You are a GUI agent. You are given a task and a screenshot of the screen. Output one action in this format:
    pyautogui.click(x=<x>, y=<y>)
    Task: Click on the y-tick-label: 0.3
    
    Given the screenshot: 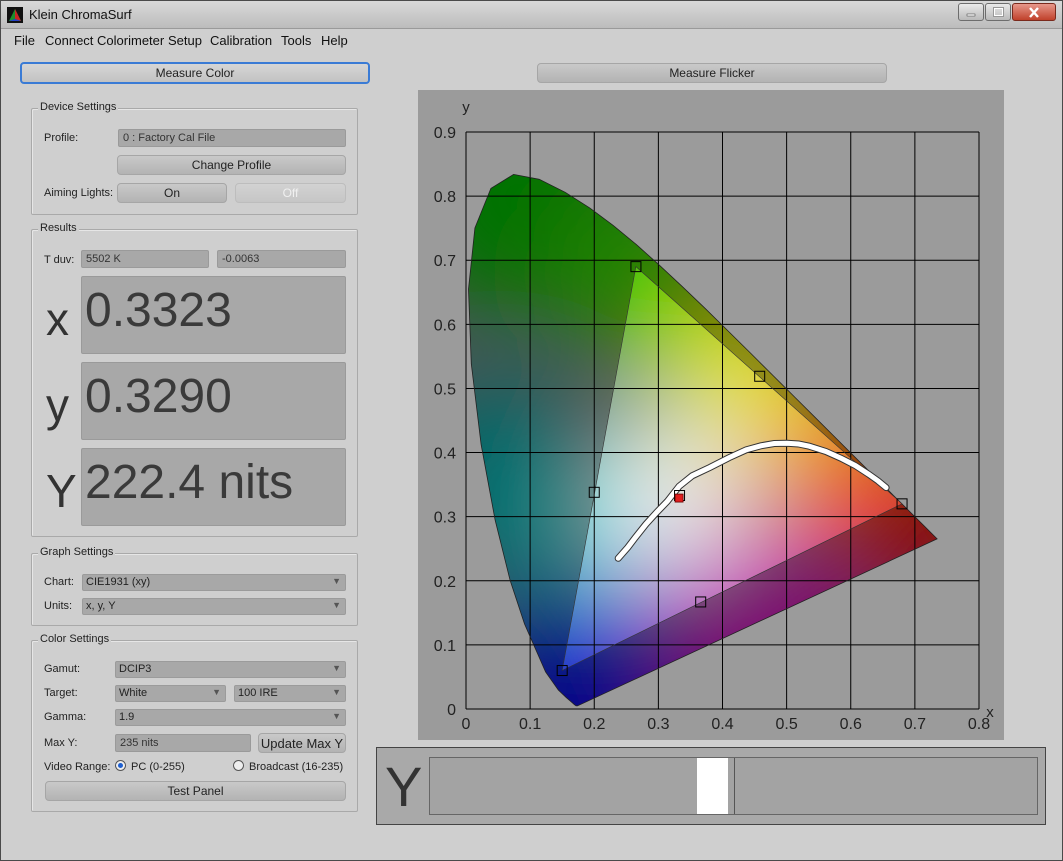 What is the action you would take?
    pyautogui.click(x=445, y=518)
    